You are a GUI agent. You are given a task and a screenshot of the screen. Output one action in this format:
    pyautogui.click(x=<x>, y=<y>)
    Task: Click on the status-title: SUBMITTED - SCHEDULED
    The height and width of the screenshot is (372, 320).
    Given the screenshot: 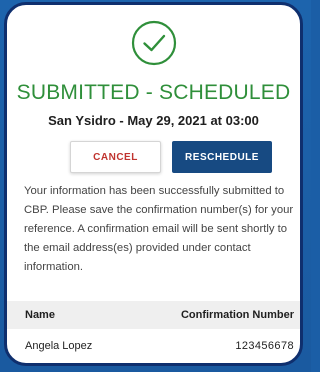 What is the action you would take?
    pyautogui.click(x=153, y=92)
    